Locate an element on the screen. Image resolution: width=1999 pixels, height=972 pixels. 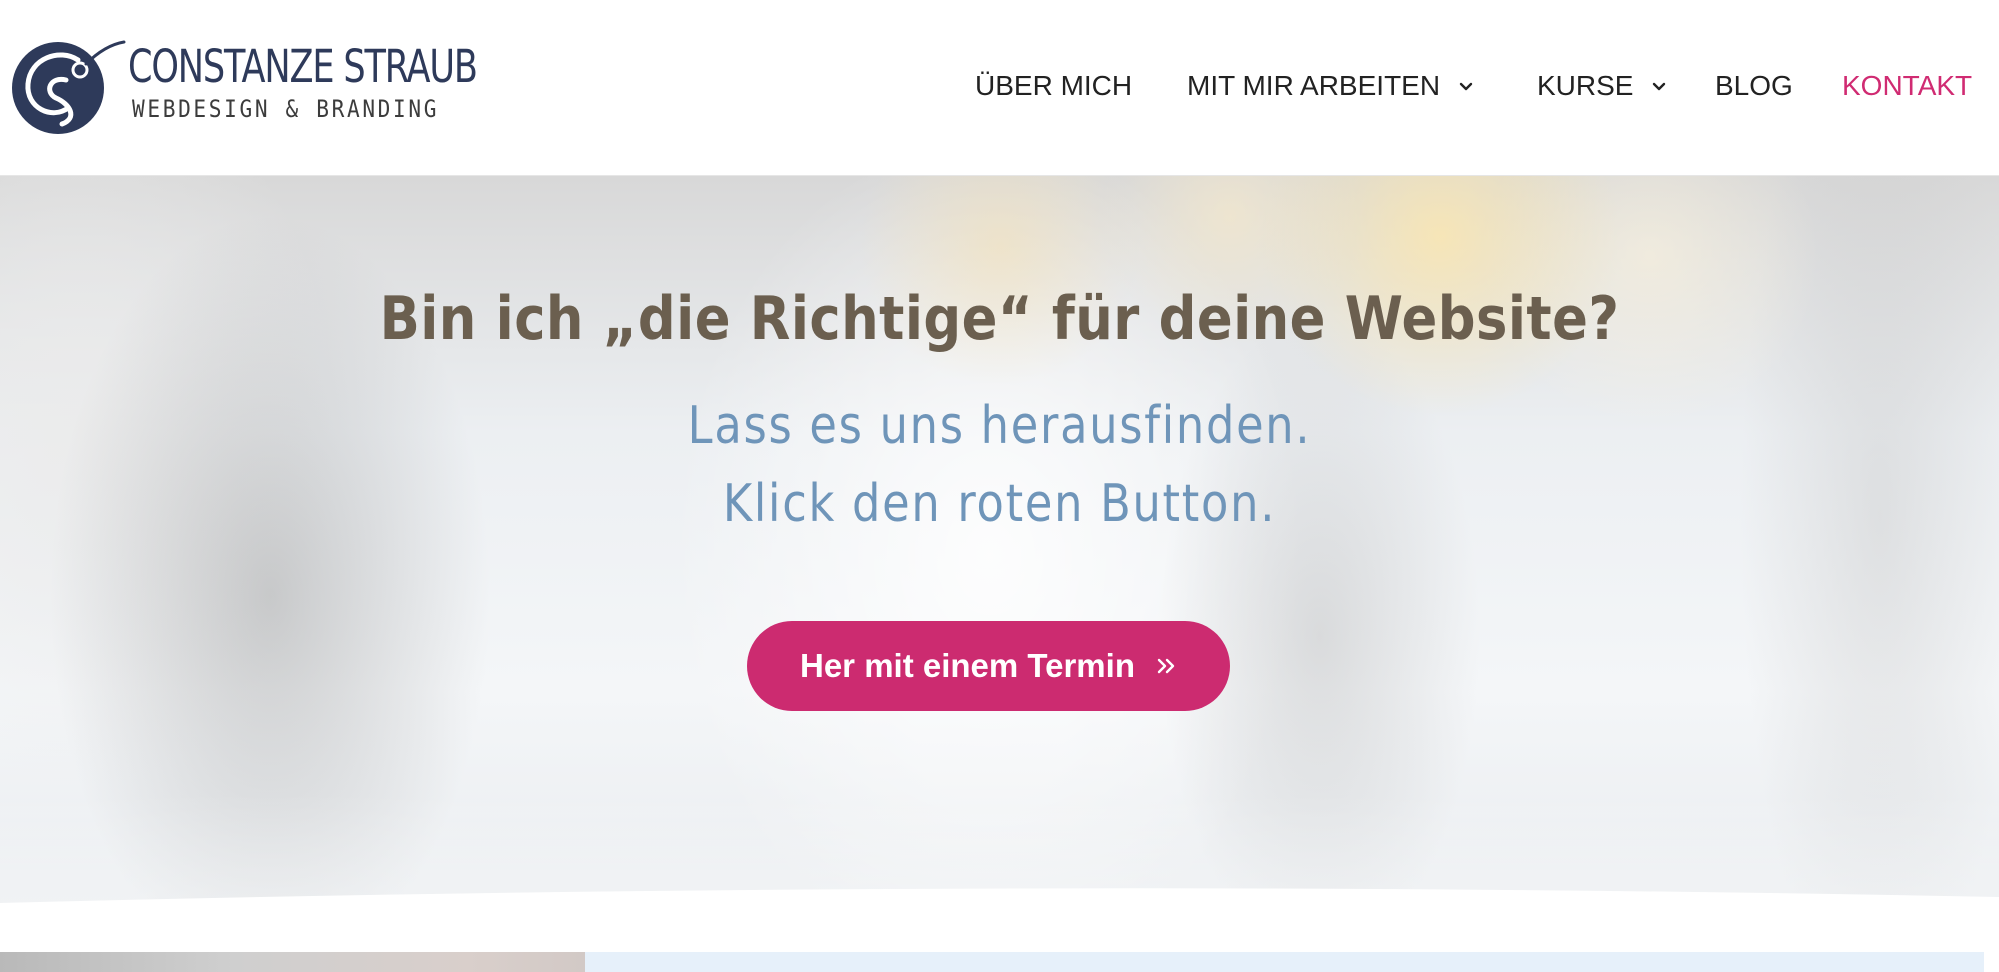
book-appointment-button: Her mit einem Termin is located at coordinates (988, 666).